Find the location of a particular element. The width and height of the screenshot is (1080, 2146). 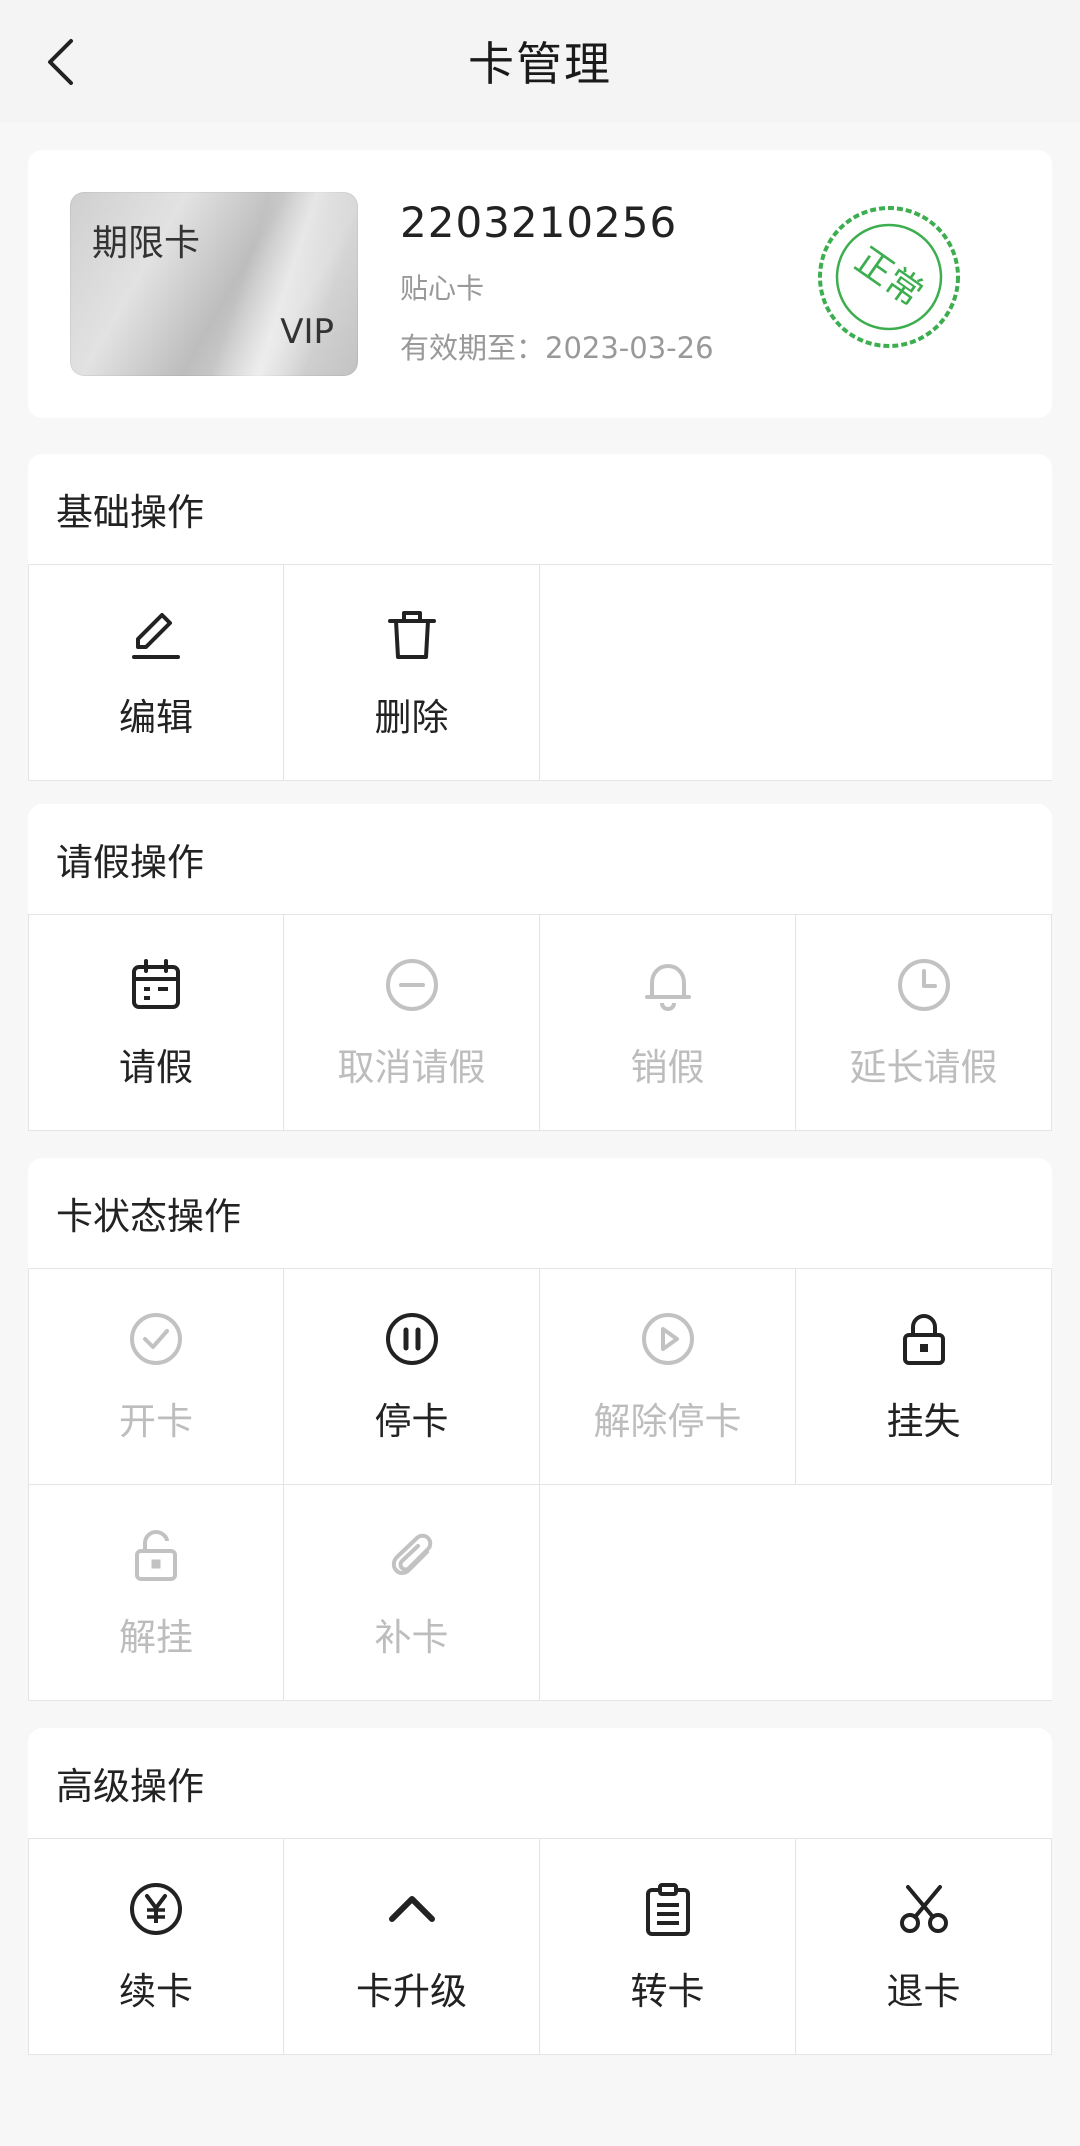

card-number: 2203210256 is located at coordinates (539, 222).